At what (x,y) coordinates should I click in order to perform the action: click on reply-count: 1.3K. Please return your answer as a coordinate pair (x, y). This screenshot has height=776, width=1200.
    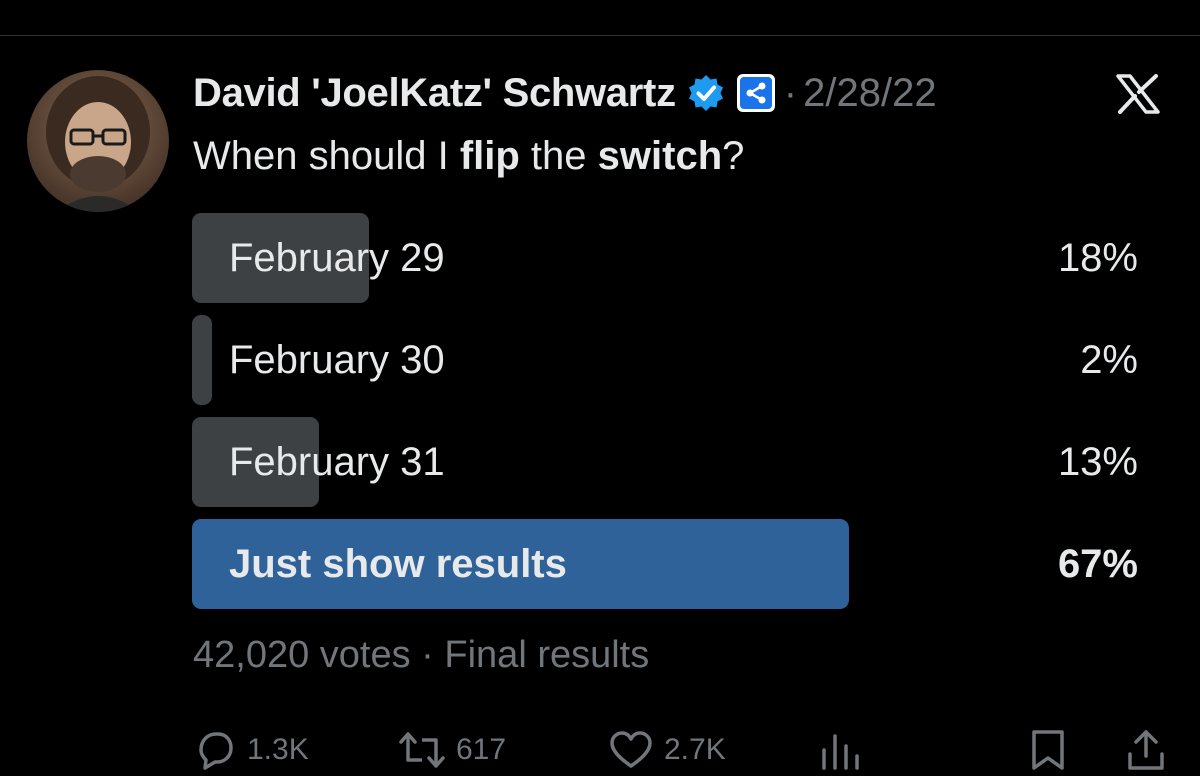
    Looking at the image, I should click on (278, 749).